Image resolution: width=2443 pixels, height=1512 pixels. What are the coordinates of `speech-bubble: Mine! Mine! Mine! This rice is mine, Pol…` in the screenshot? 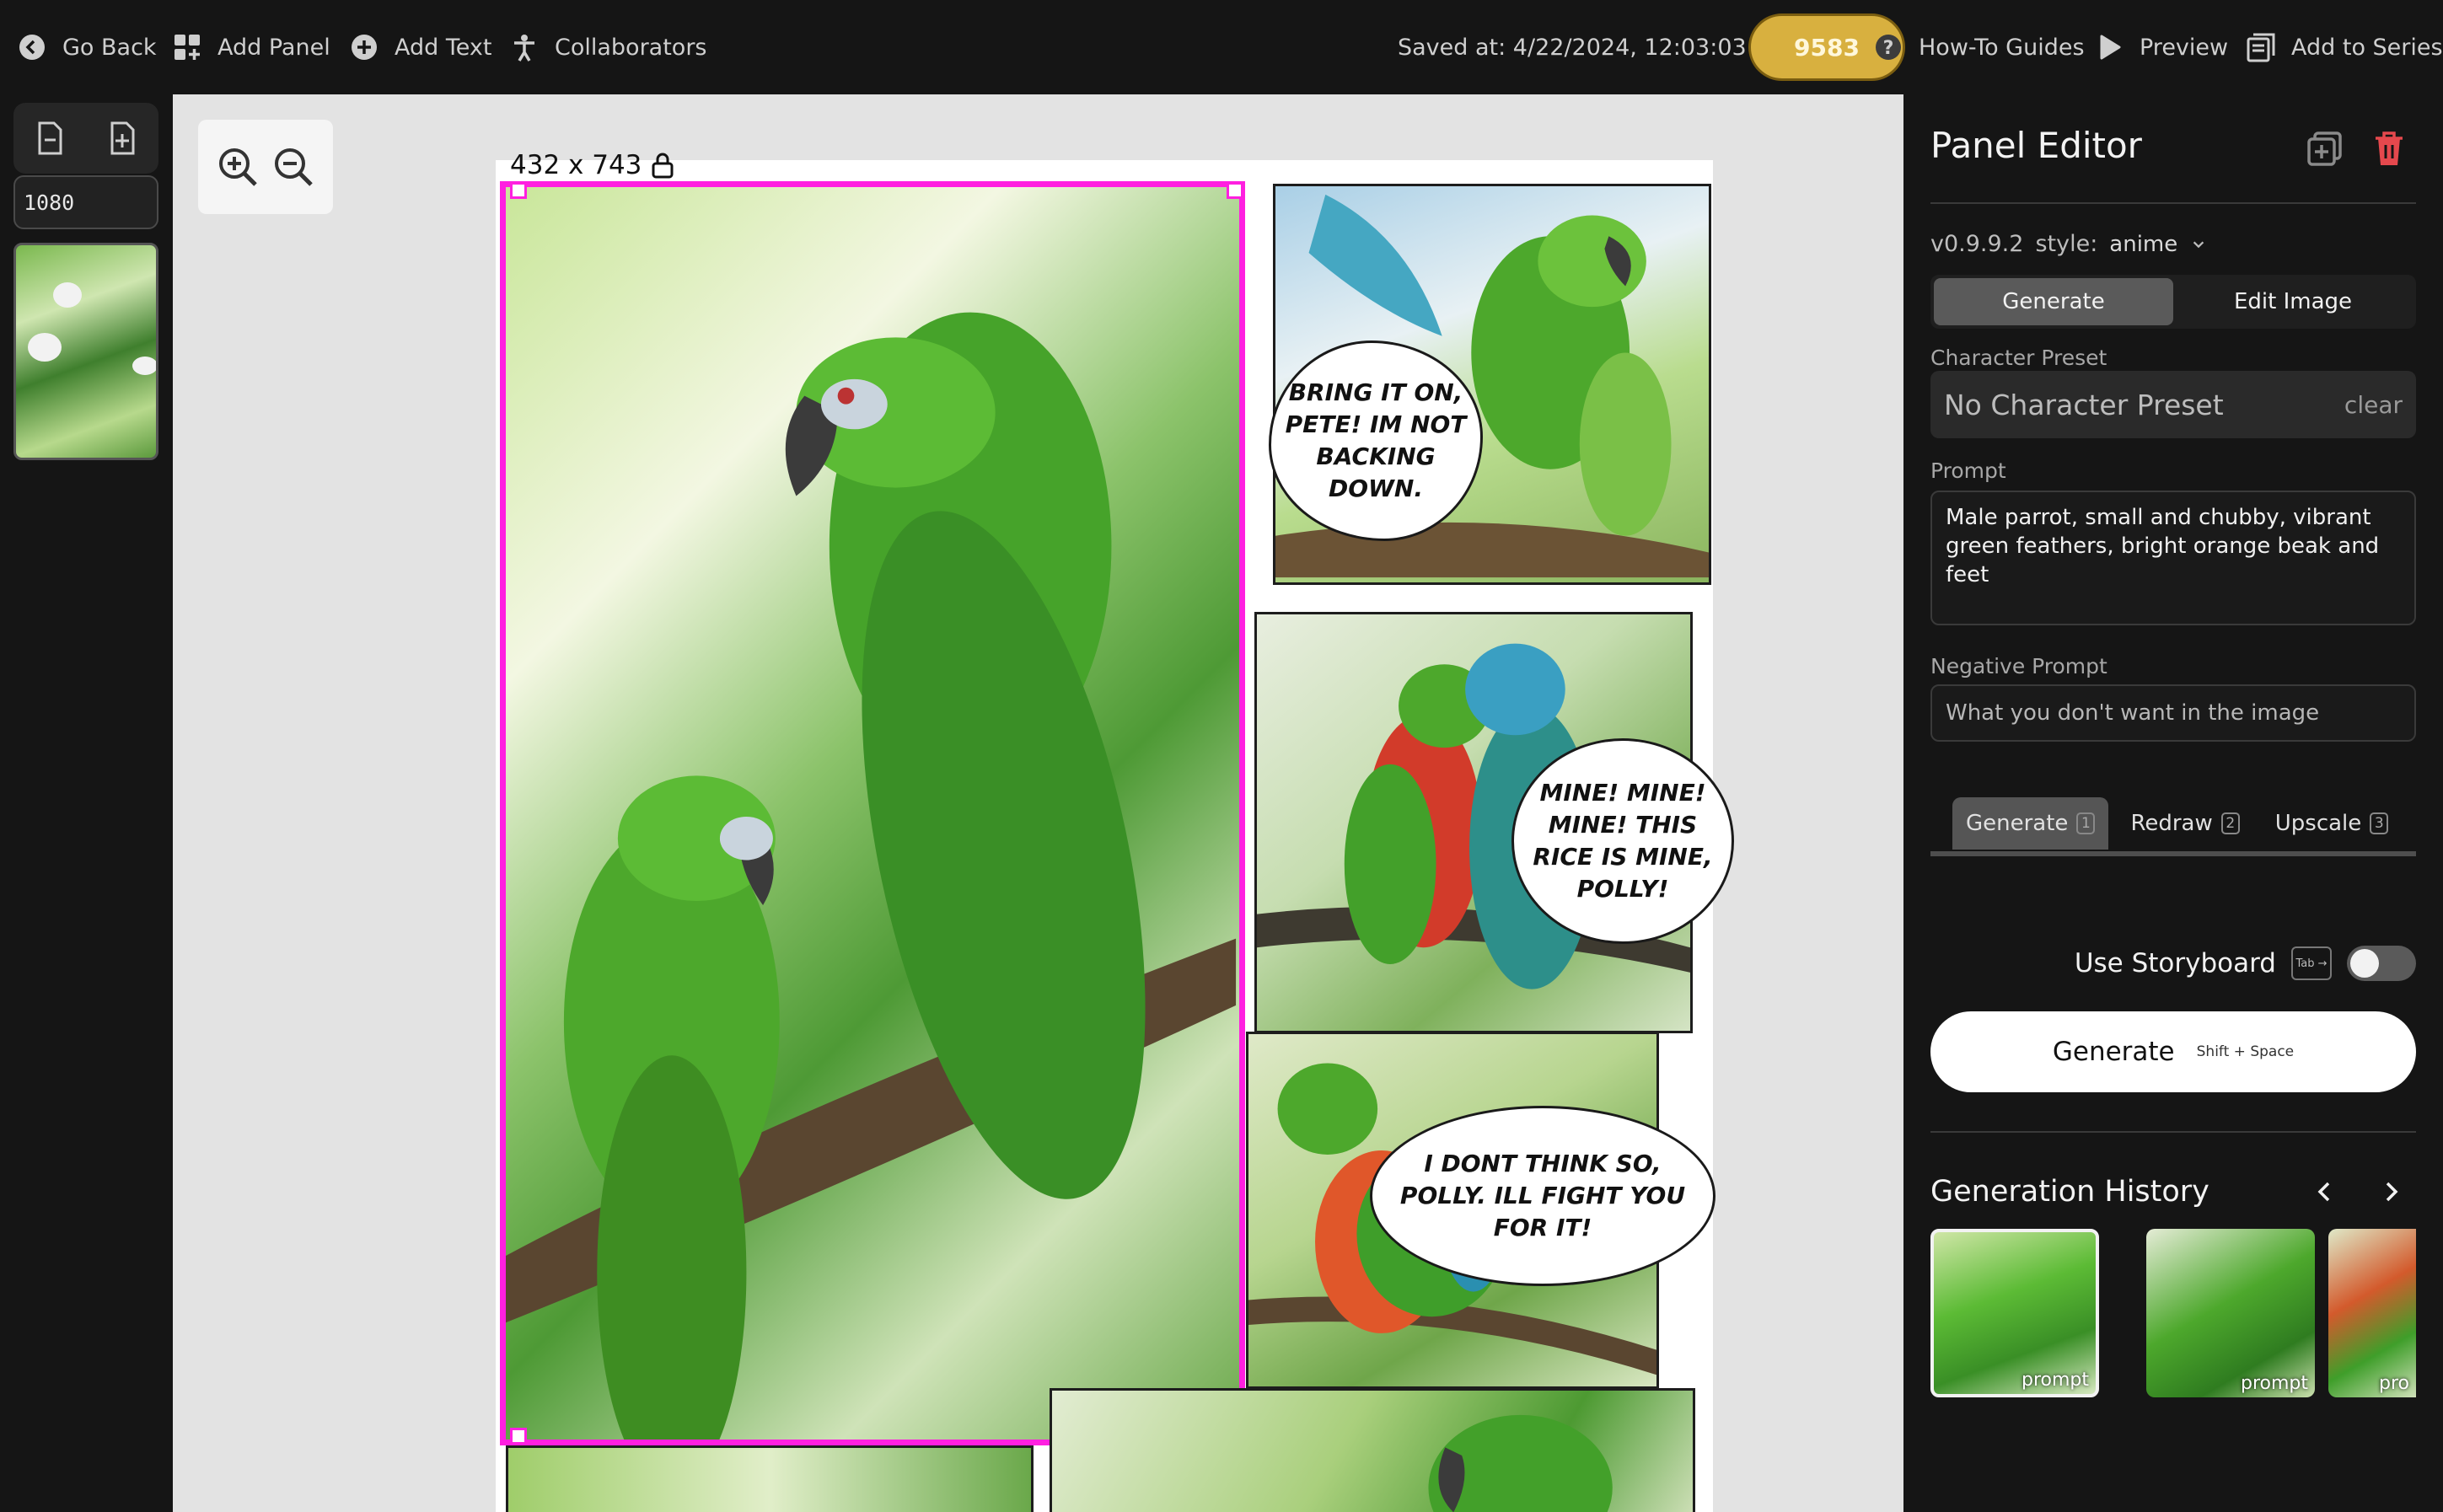 It's located at (1622, 841).